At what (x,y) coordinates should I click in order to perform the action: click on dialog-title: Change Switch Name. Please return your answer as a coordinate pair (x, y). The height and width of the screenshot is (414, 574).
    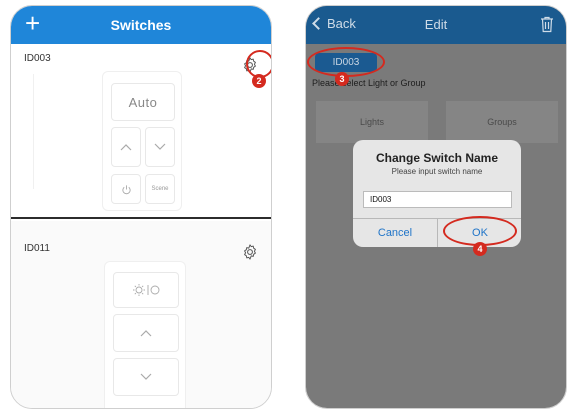
    Looking at the image, I should click on (437, 158).